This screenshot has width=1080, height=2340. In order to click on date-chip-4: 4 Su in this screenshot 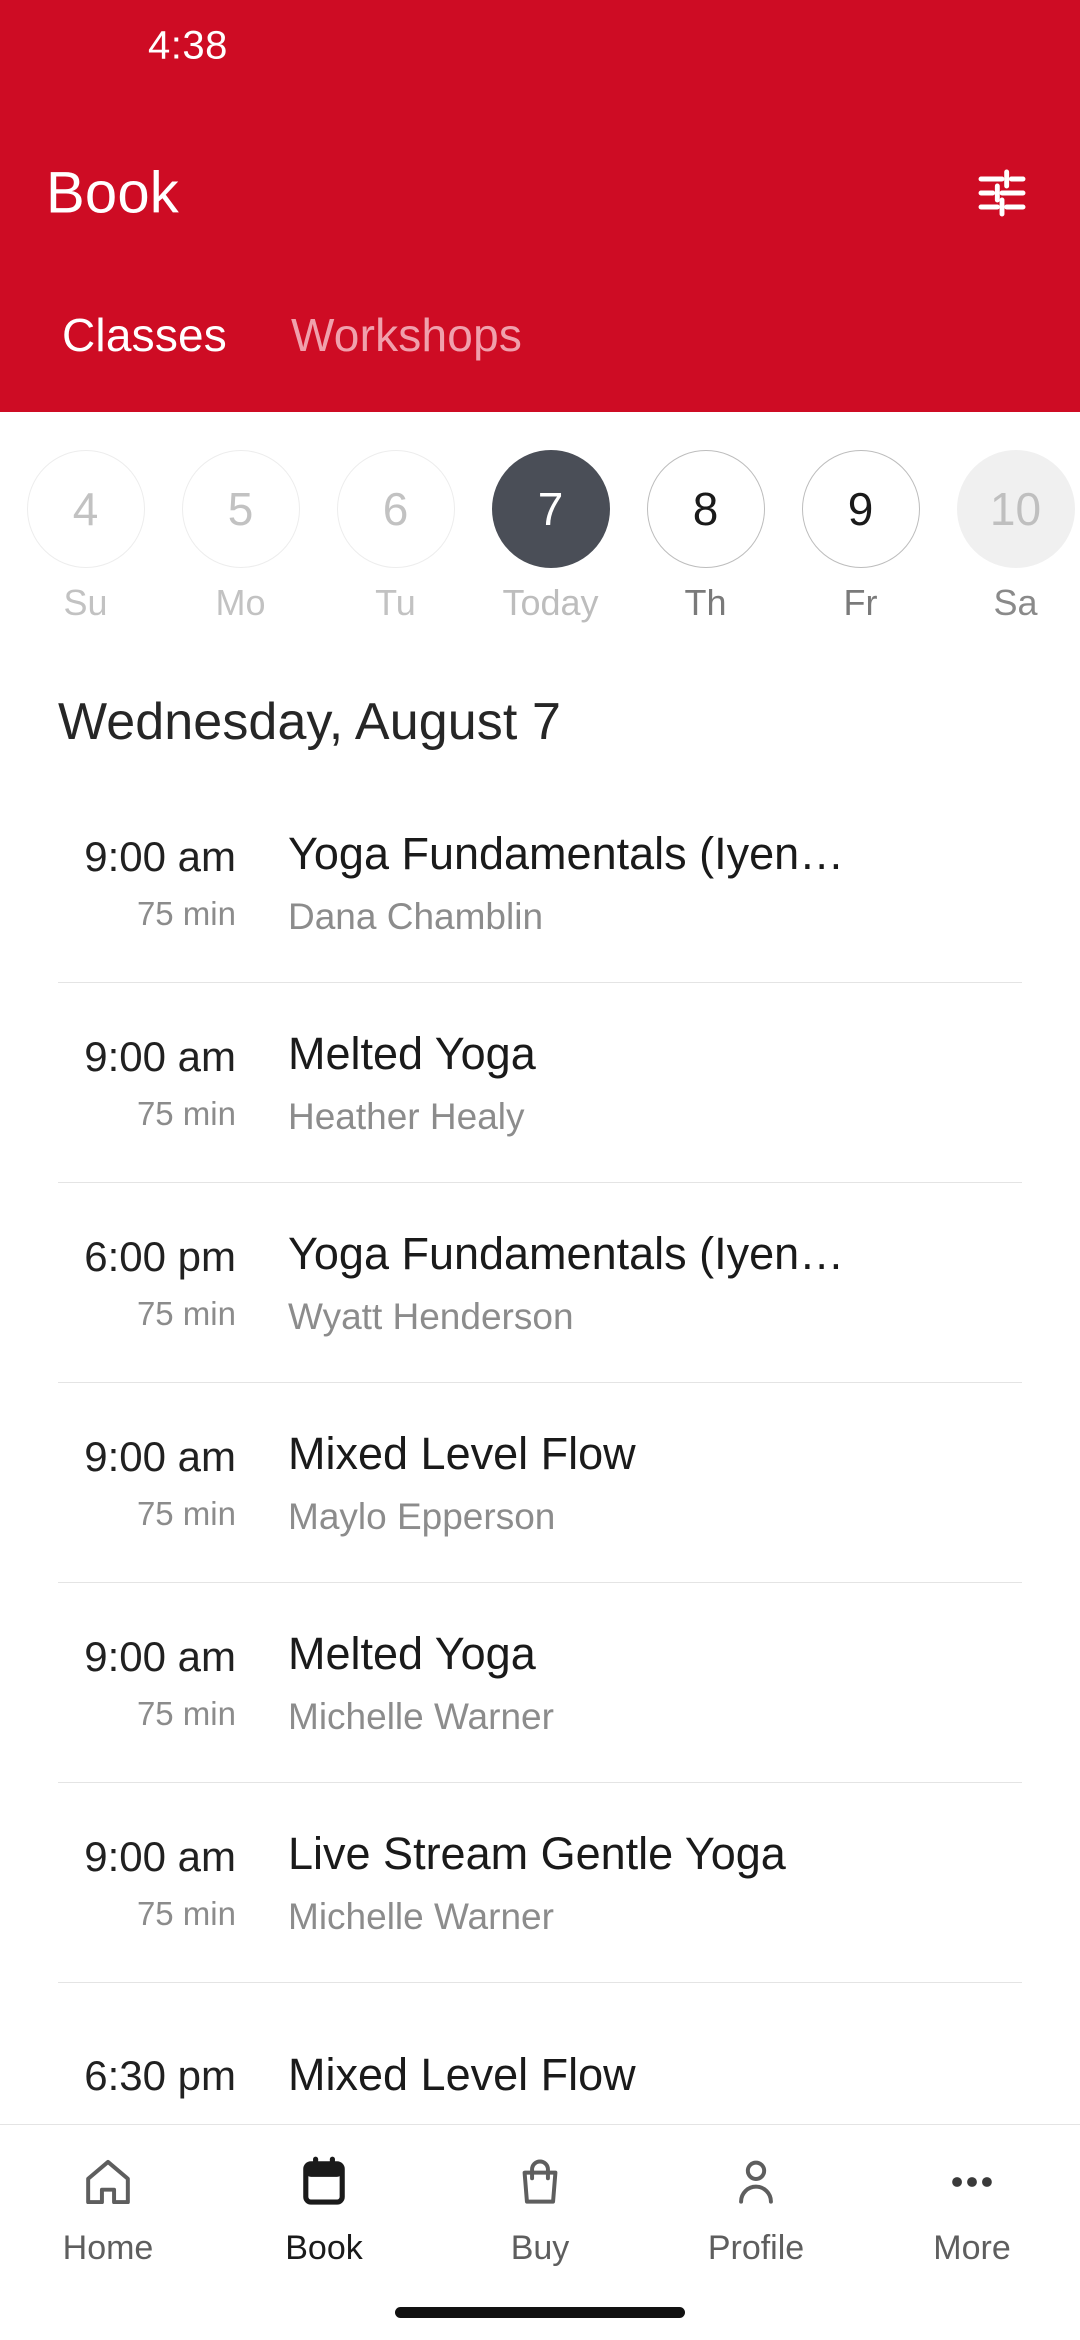, I will do `click(85, 537)`.